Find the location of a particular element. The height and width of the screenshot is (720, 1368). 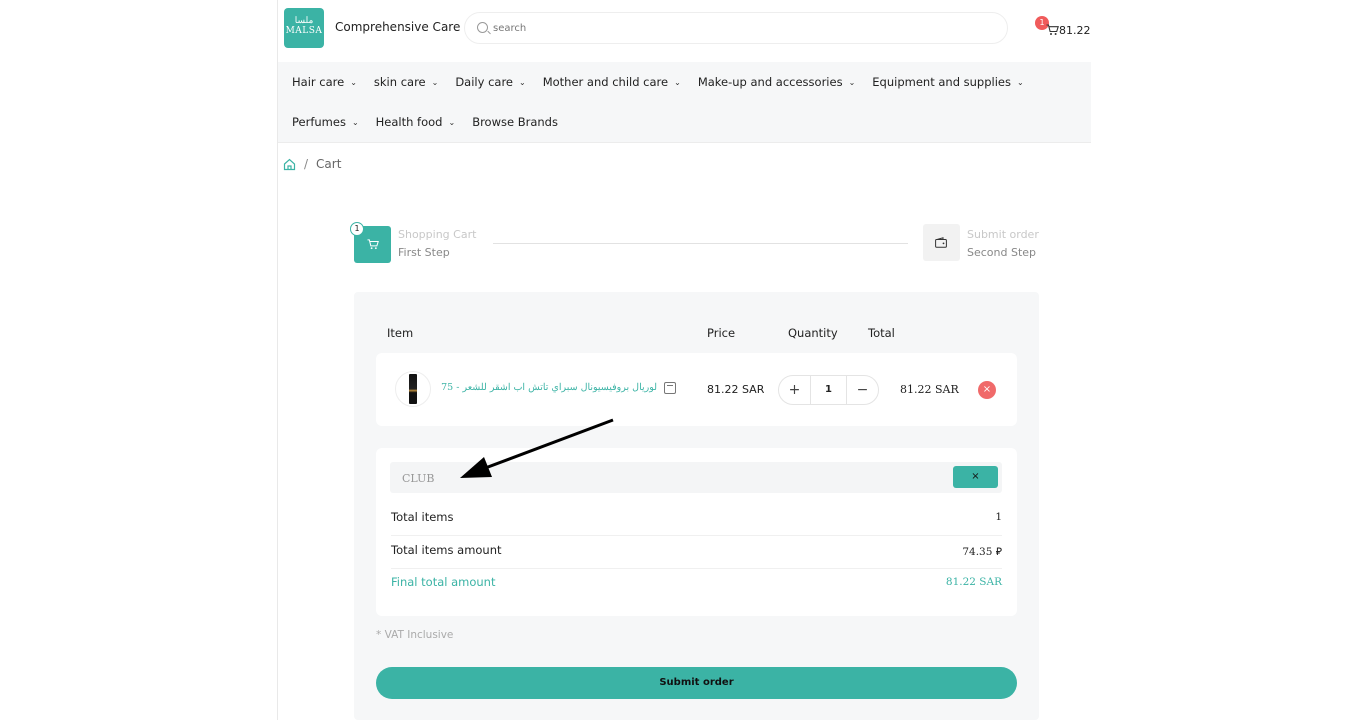

step-1-title: Shopping Cart is located at coordinates (437, 234).